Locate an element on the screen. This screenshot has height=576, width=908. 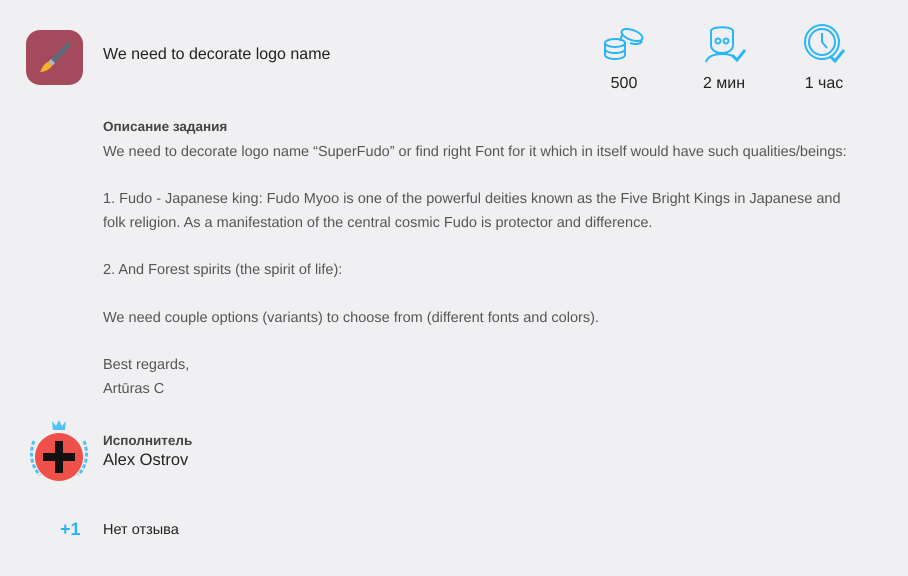
performer-label: Исполнитель is located at coordinates (147, 440).